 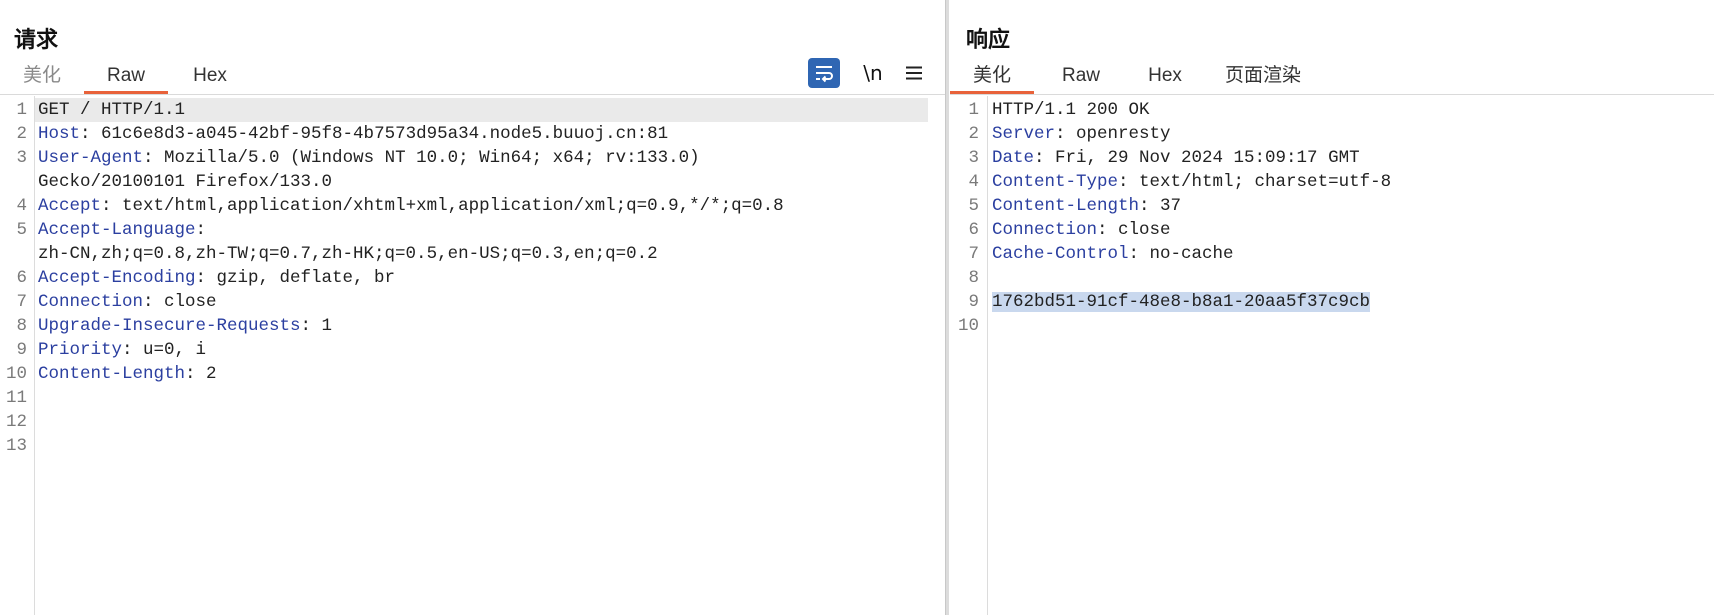 I want to click on newline-toggle-button: \n, so click(x=873, y=73).